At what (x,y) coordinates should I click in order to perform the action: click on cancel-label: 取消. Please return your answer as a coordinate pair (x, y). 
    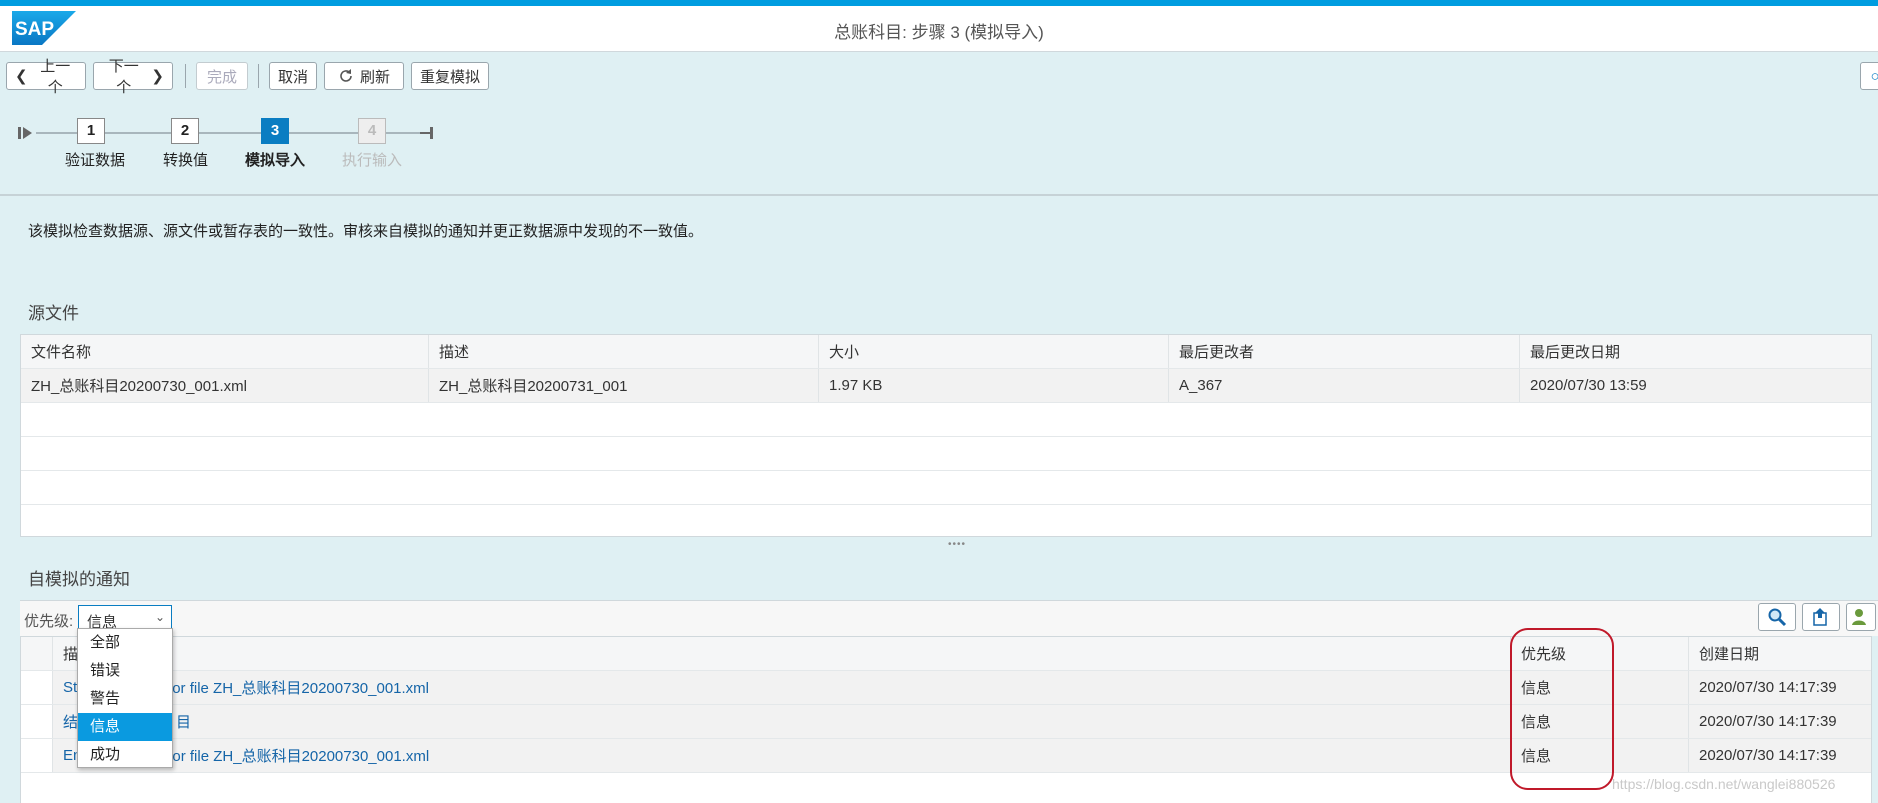
    Looking at the image, I should click on (293, 77).